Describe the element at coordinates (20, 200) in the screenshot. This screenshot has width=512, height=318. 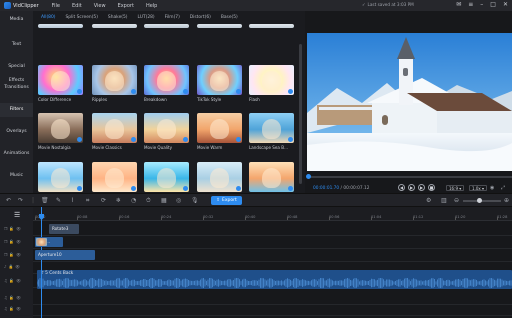
I see `redo-icon: ↷` at that location.